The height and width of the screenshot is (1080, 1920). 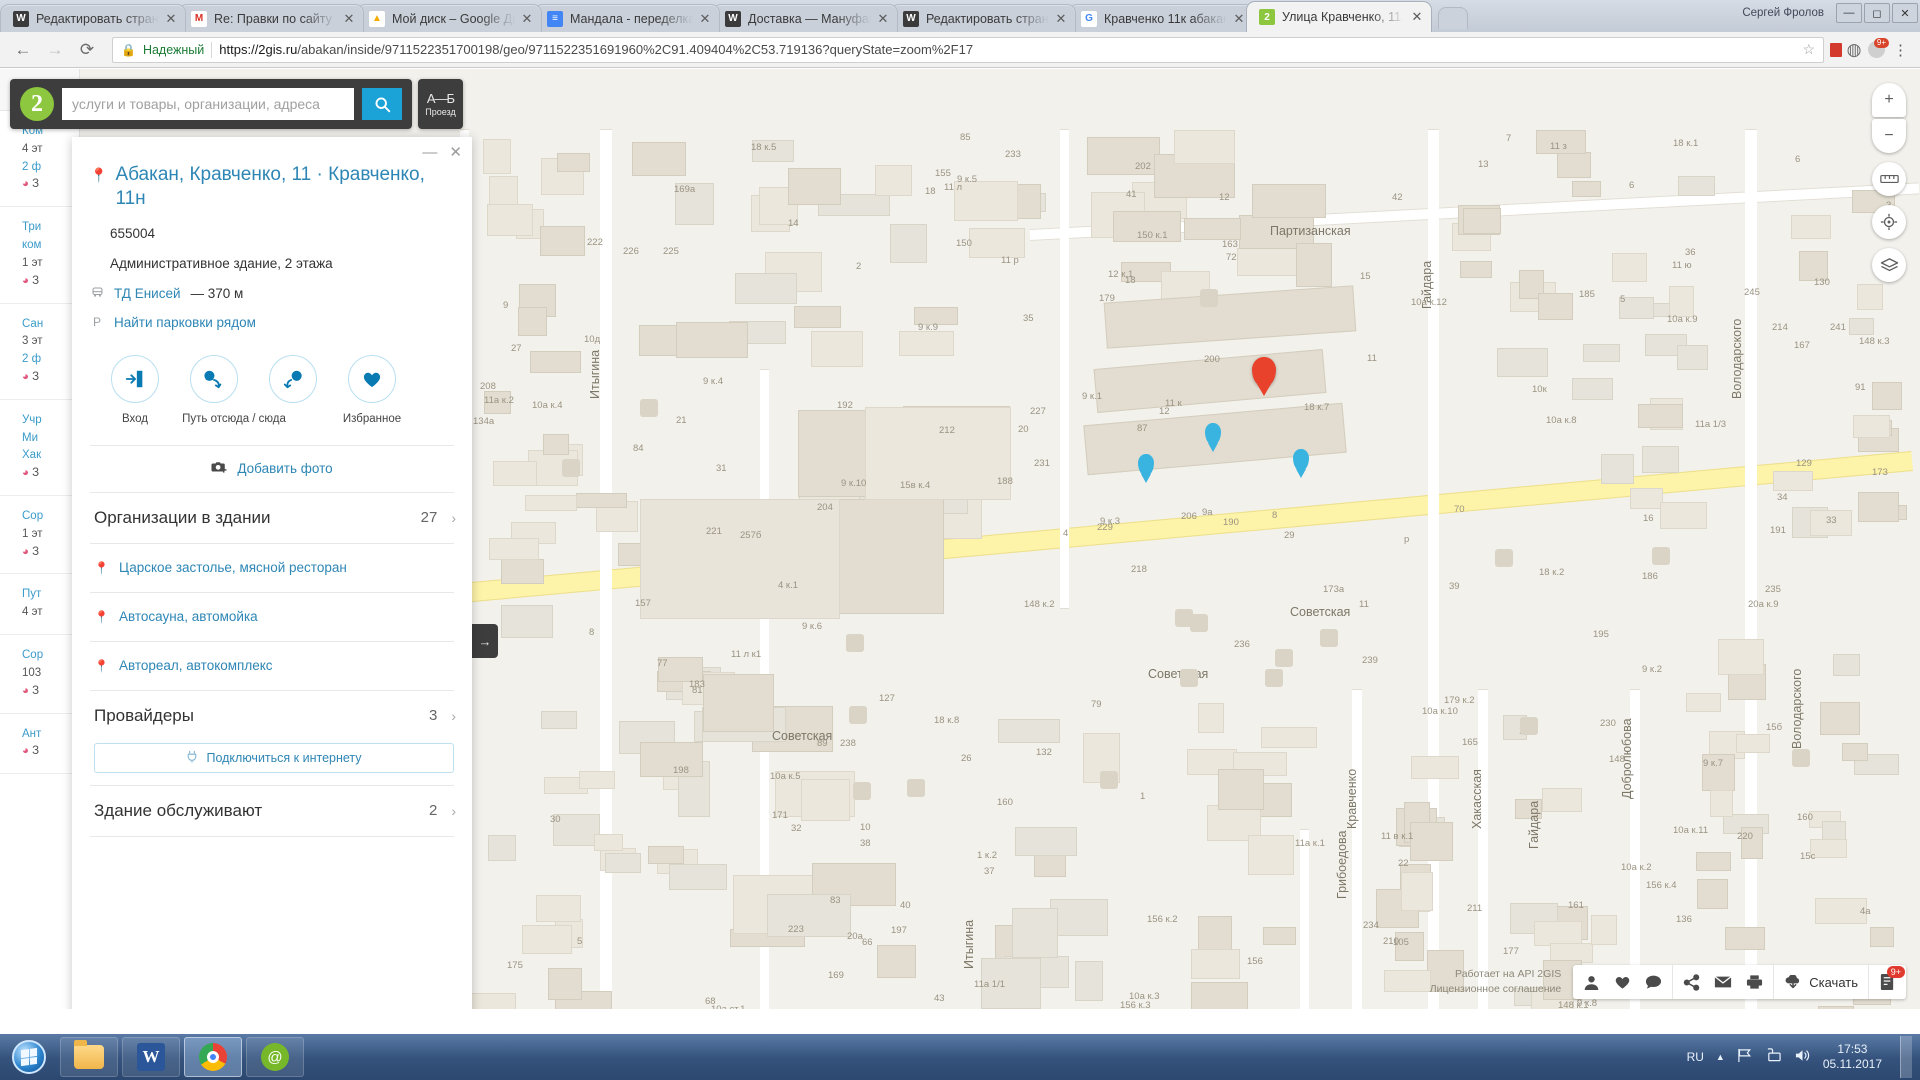 I want to click on organizations-section-header: Организации в здании 27 ›, so click(x=272, y=518).